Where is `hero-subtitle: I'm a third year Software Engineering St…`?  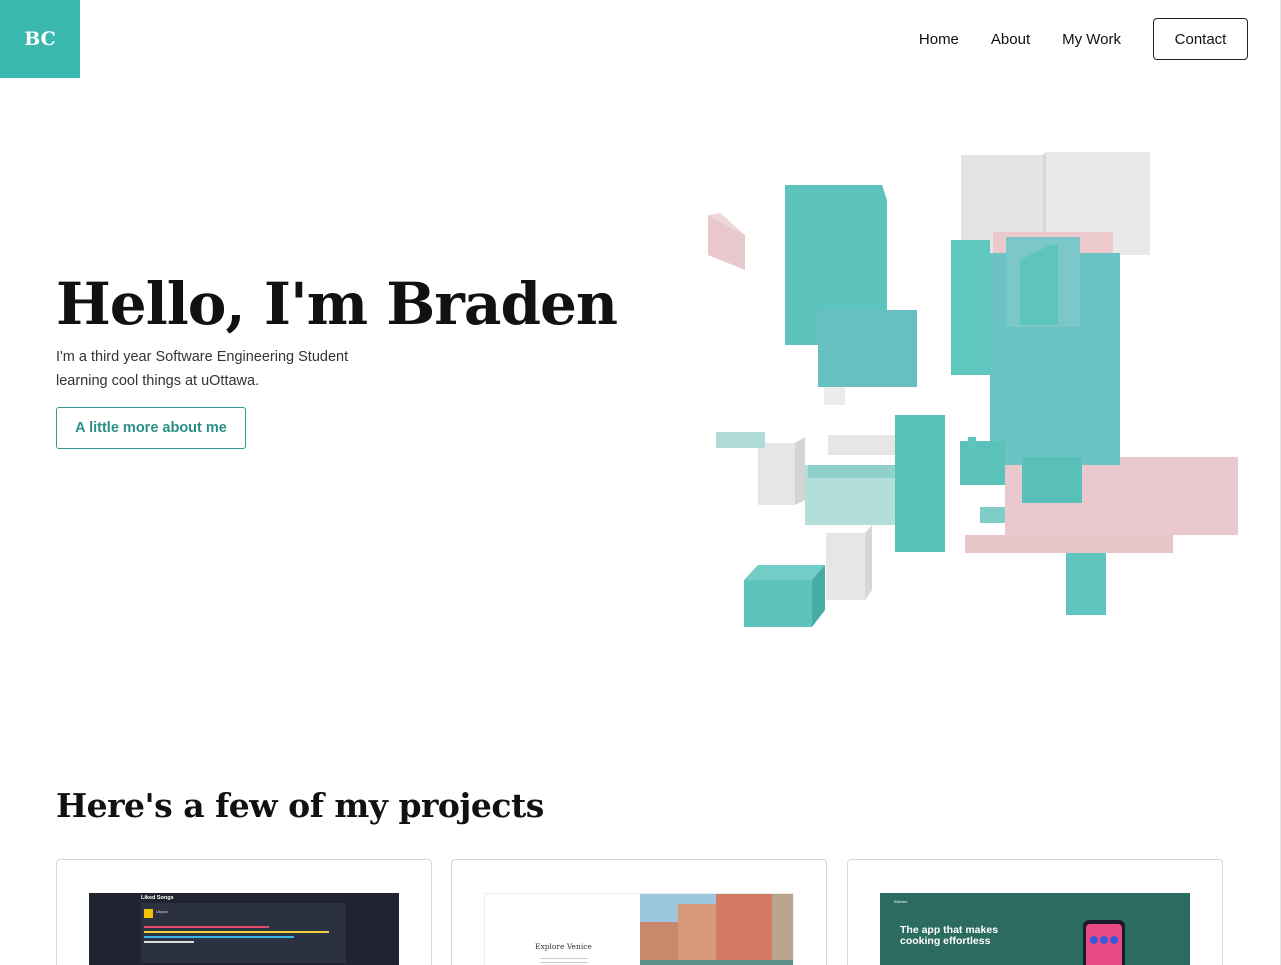
hero-subtitle: I'm a third year Software Engineering St… is located at coordinates (226, 369).